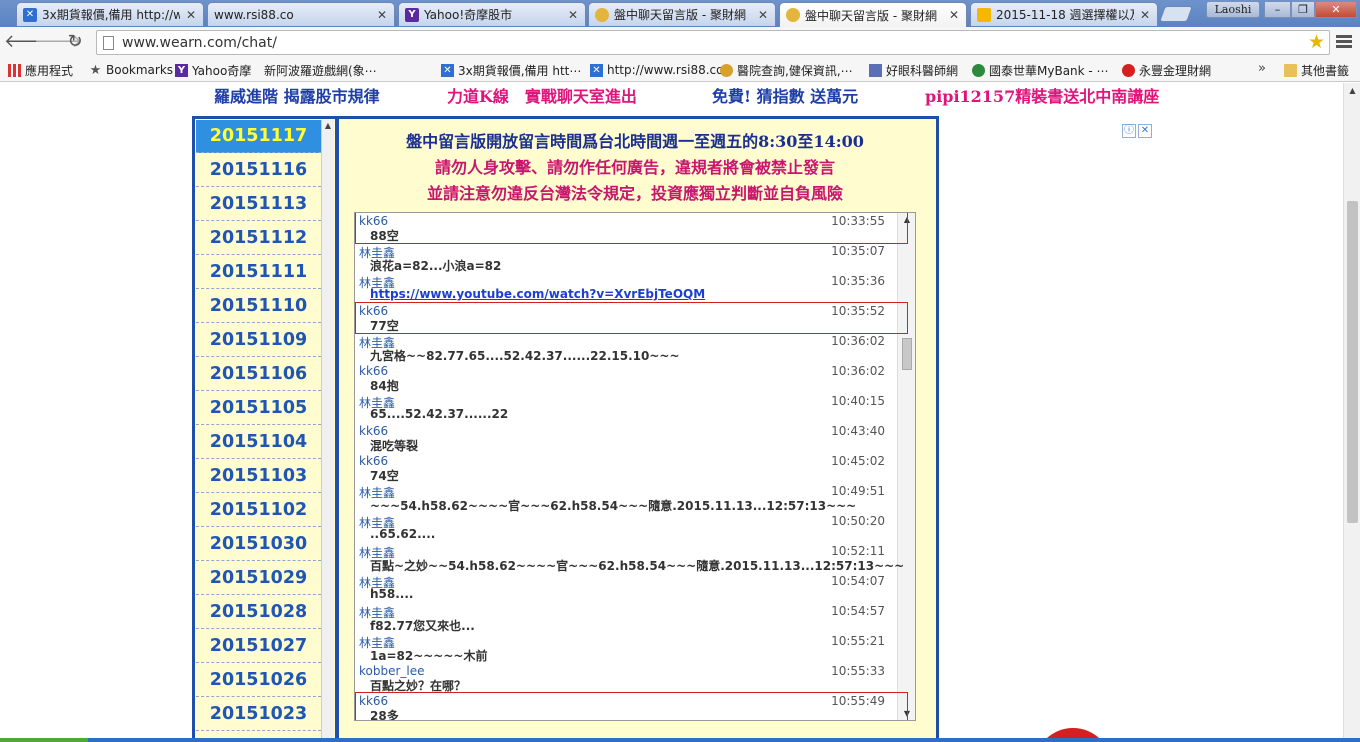  Describe the element at coordinates (320, 70) in the screenshot. I see `bookmark-label: 新阿波羅遊戲網(象⋯` at that location.